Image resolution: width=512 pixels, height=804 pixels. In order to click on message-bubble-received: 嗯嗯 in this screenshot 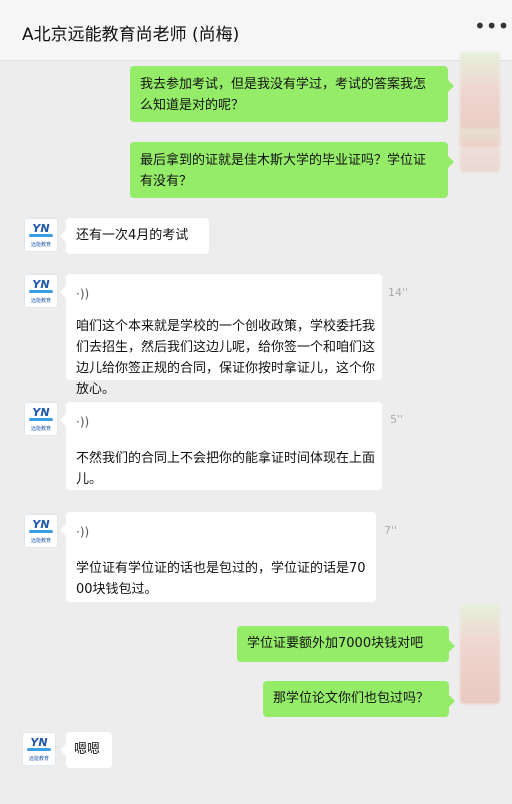, I will do `click(86, 750)`.